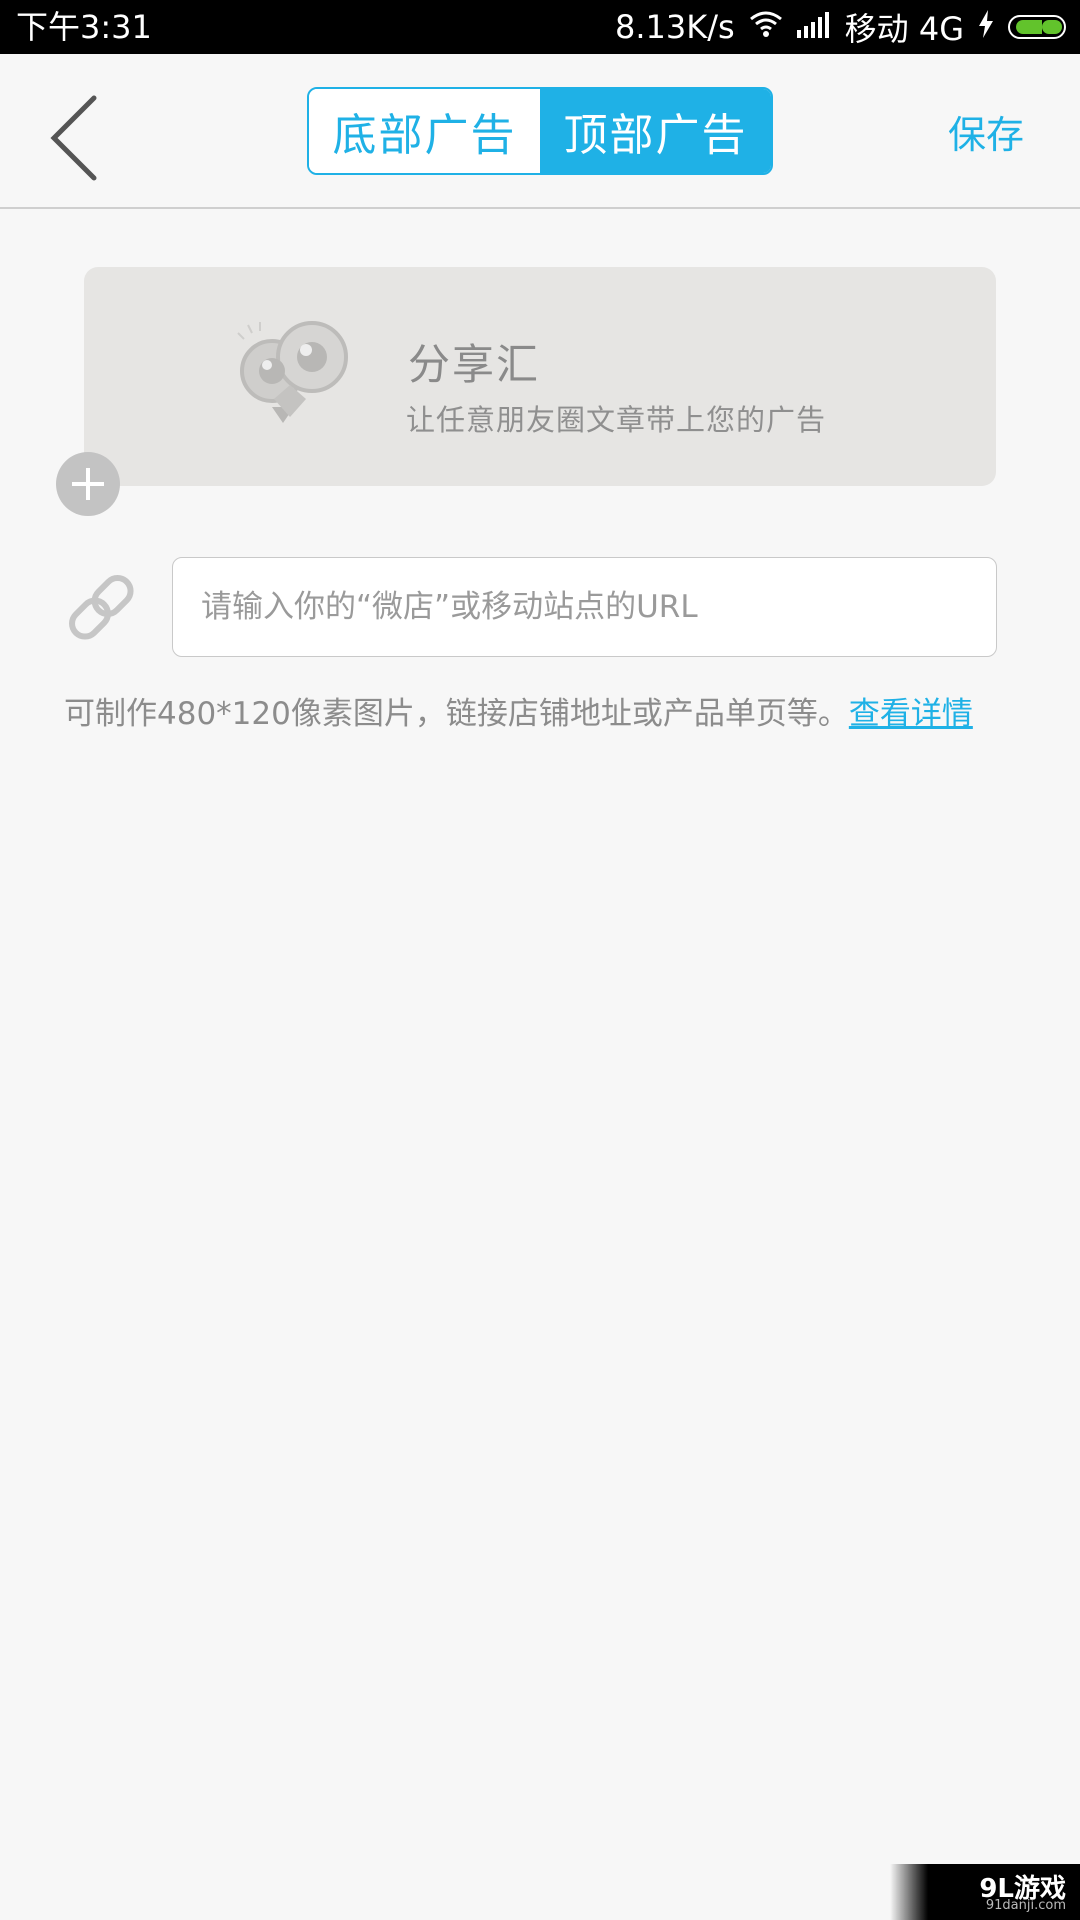  What do you see at coordinates (88, 484) in the screenshot?
I see `add-image-icon` at bounding box center [88, 484].